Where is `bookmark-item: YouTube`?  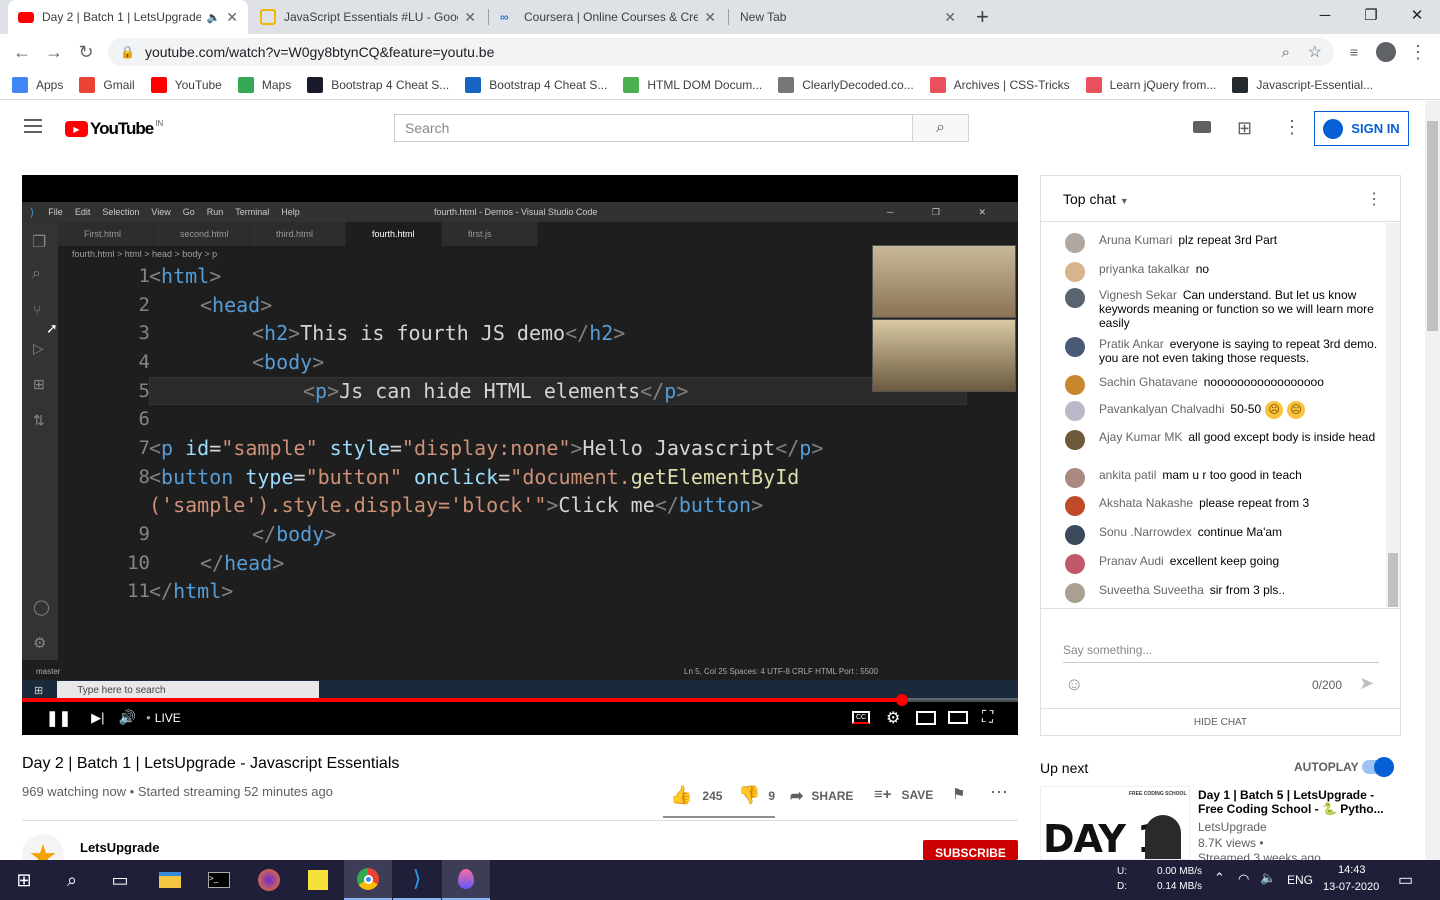
bookmark-item: YouTube is located at coordinates (186, 84).